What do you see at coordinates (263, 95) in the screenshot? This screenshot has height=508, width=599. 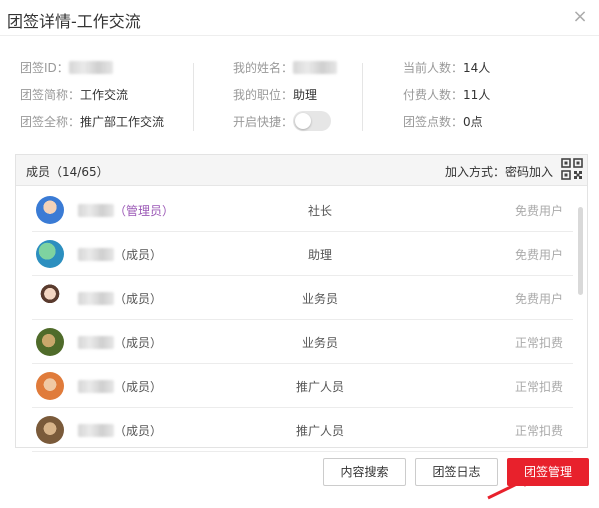 I see `my-position-label: 我的职位：` at bounding box center [263, 95].